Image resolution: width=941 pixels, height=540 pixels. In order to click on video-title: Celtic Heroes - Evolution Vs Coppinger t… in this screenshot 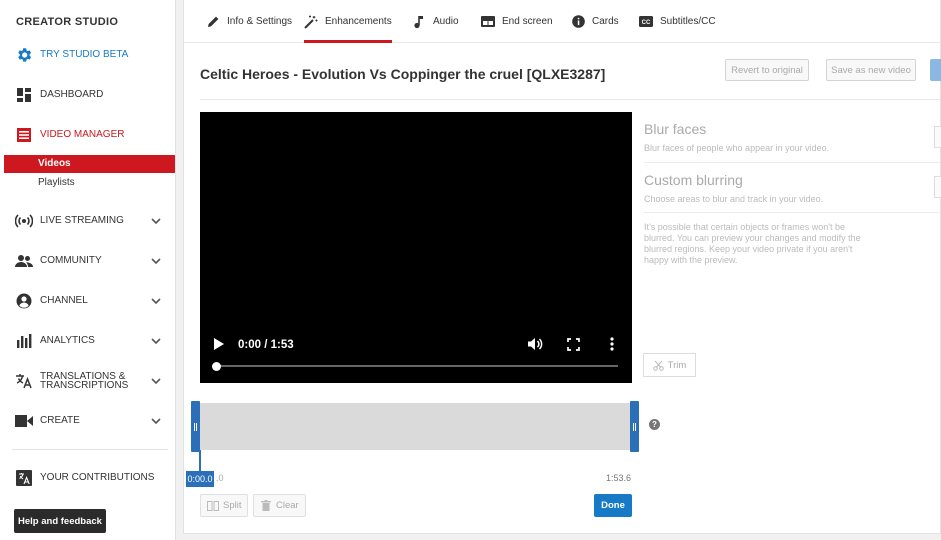, I will do `click(403, 74)`.